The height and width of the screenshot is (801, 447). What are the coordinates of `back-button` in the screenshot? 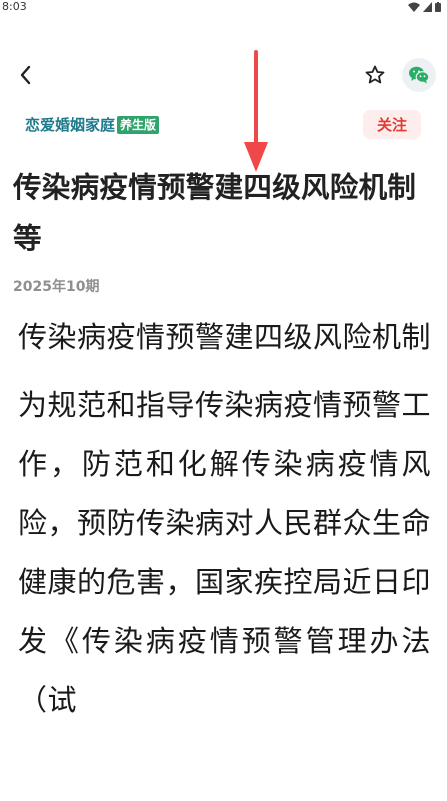 It's located at (26, 75).